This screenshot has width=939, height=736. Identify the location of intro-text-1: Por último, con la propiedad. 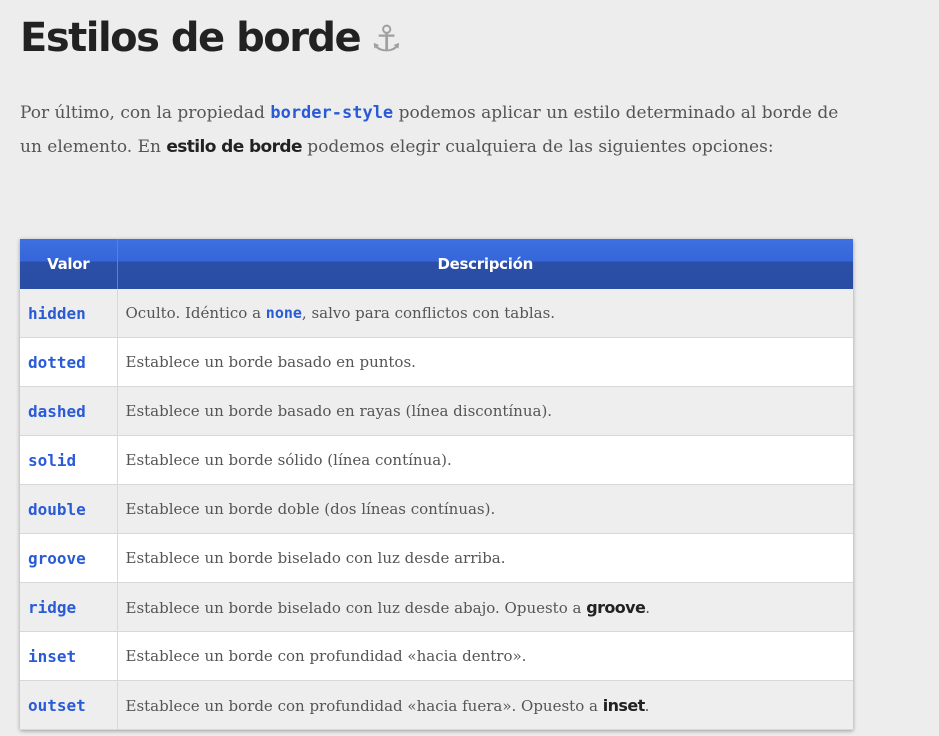
(145, 113).